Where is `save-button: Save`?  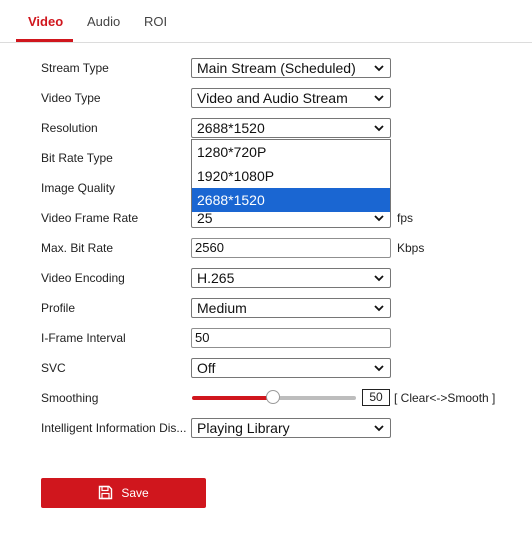 save-button: Save is located at coordinates (123, 493).